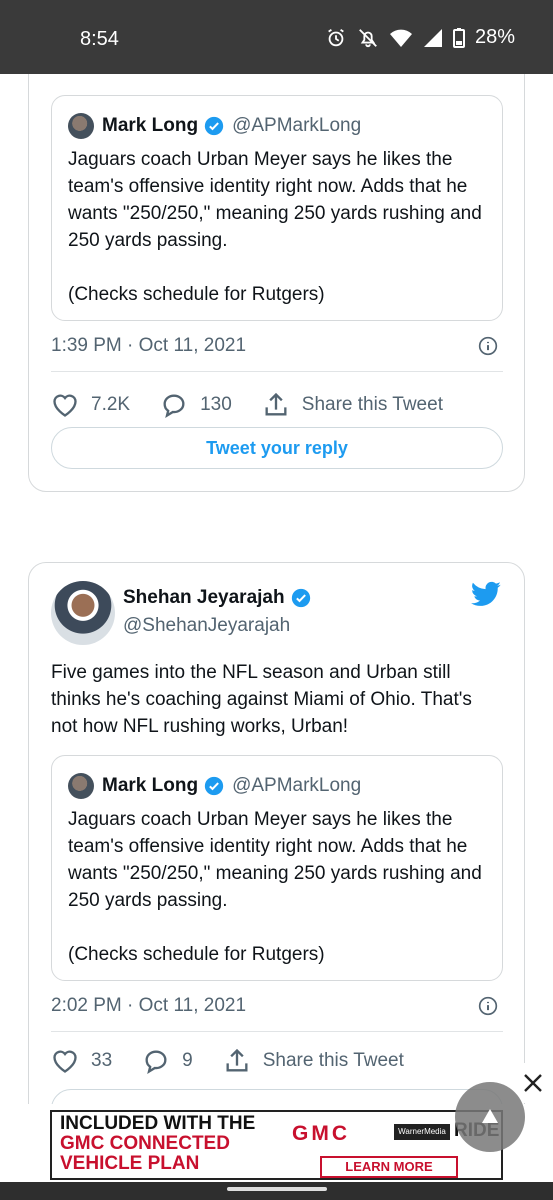 This screenshot has width=553, height=1200. I want to click on tweet-reply-button, so click(277, 1096).